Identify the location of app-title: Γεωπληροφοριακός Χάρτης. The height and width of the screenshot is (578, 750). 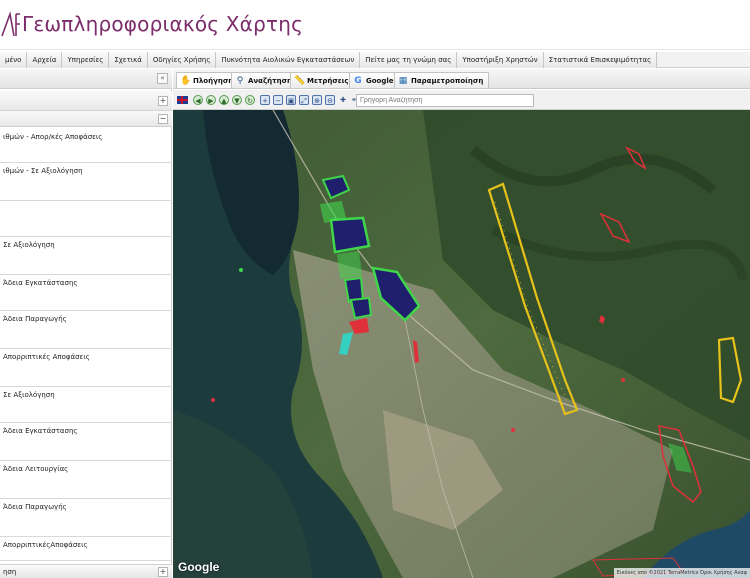
(163, 24).